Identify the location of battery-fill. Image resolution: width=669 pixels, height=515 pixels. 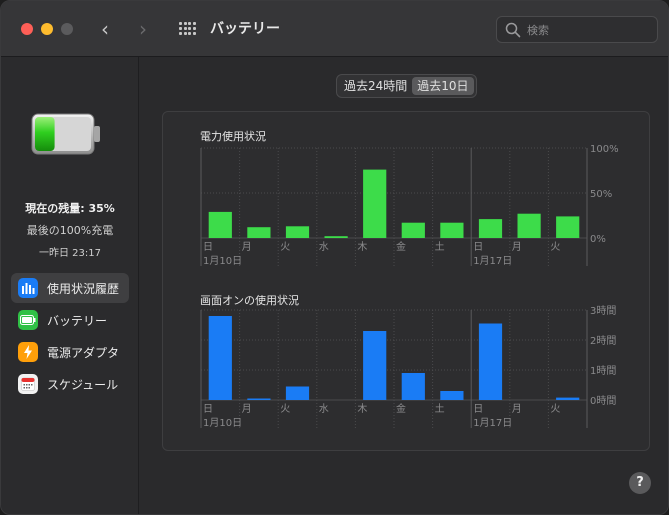
(45, 134).